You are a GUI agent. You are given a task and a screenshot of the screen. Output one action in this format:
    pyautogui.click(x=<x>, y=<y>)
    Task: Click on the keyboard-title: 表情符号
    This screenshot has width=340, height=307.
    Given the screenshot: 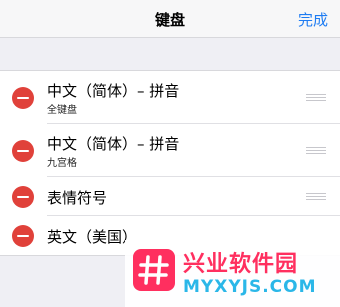 What is the action you would take?
    pyautogui.click(x=77, y=198)
    